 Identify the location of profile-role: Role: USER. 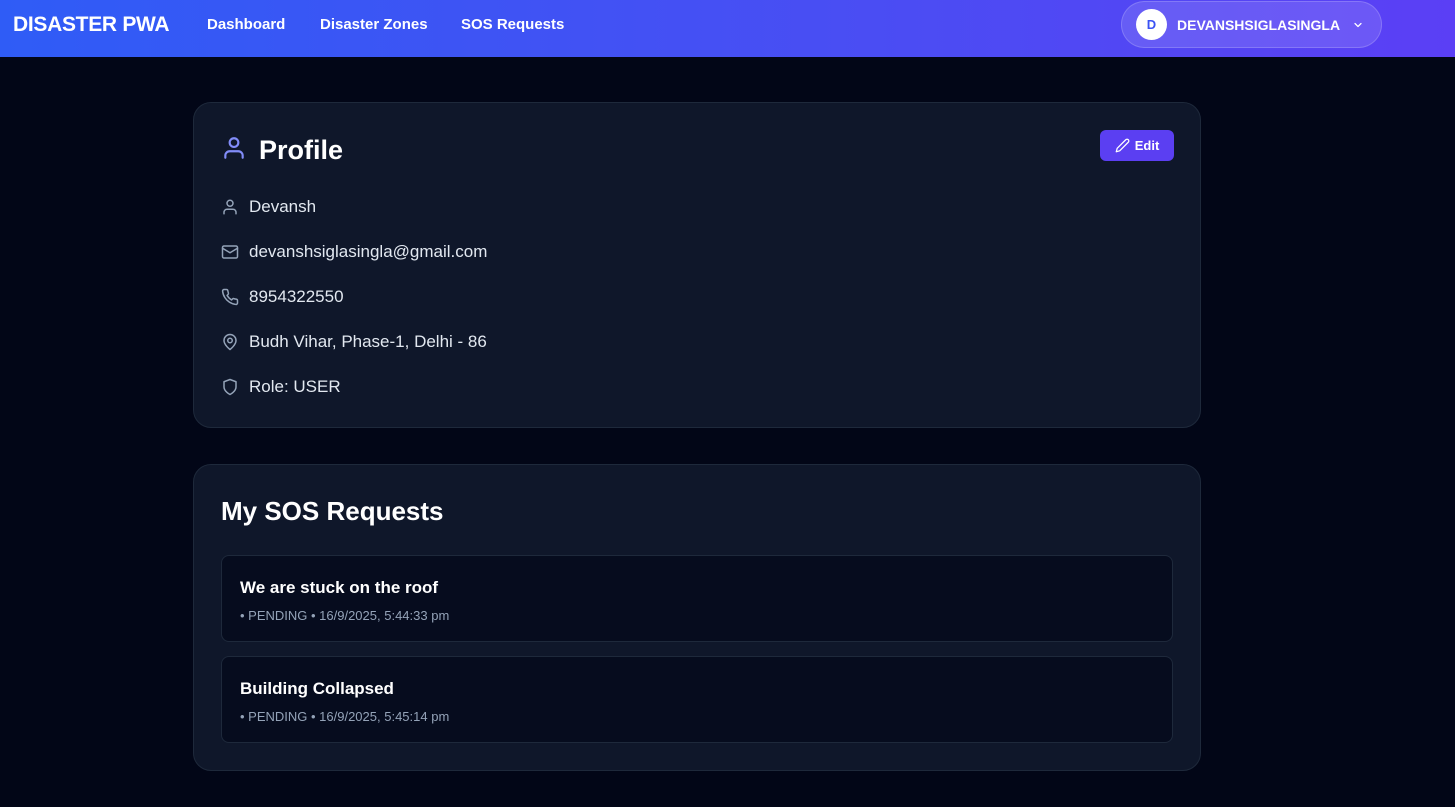
(295, 386).